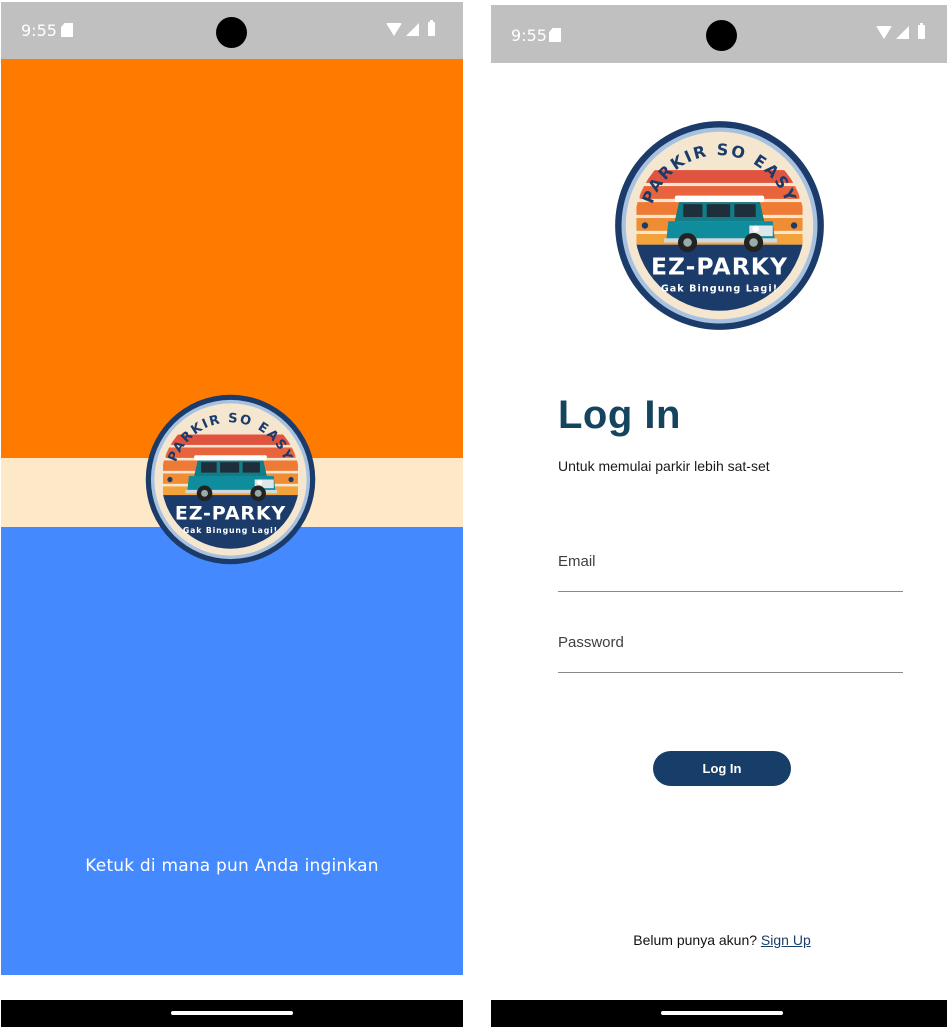 This screenshot has width=947, height=1027. Describe the element at coordinates (730, 653) in the screenshot. I see `password-field-container` at that location.